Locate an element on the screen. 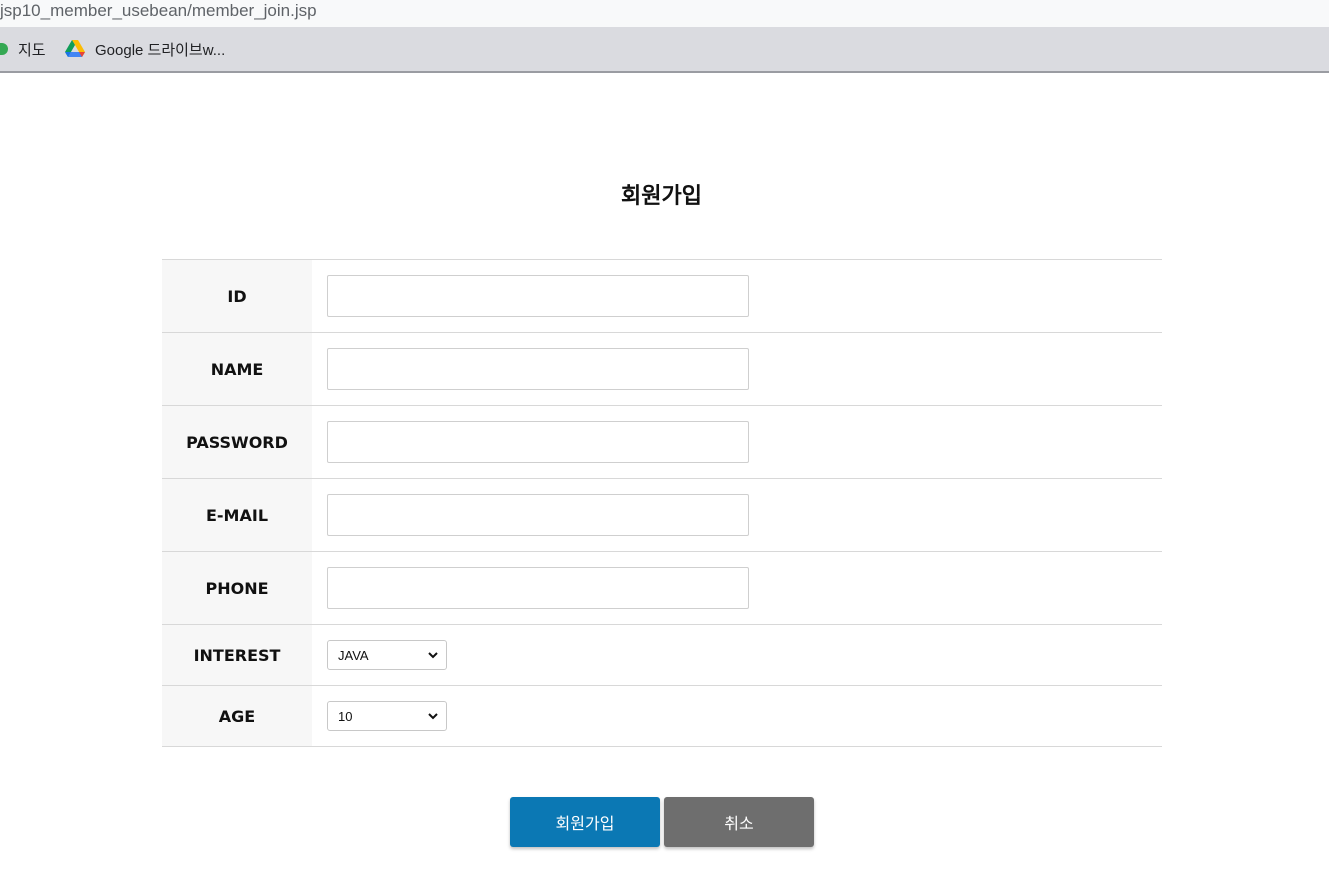  field-label: PASSWORD is located at coordinates (237, 442).